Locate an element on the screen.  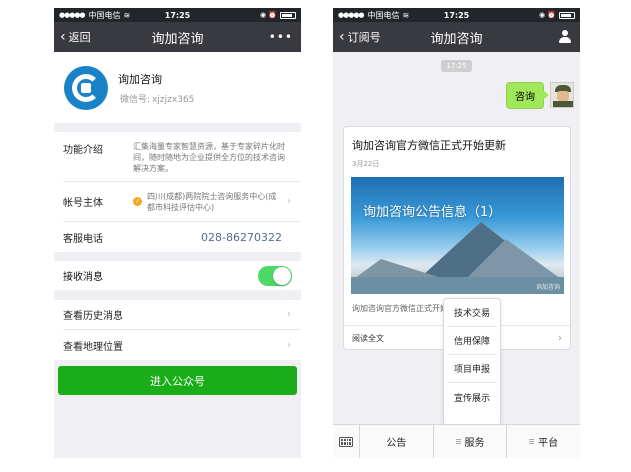
phone-row: 客服电话 028-86270322 is located at coordinates (182, 237).